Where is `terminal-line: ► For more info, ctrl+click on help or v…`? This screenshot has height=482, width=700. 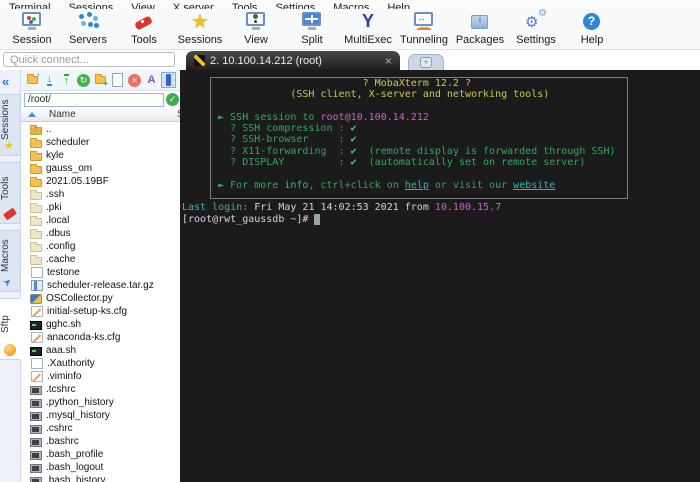 terminal-line: ► For more info, ctrl+click on help or v… is located at coordinates (369, 185).